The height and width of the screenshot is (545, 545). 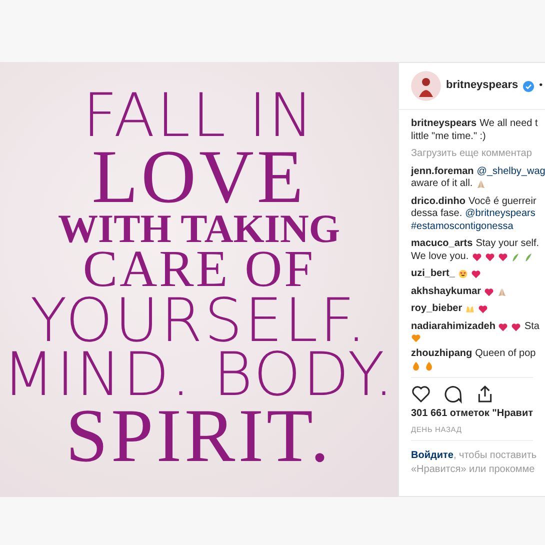 I want to click on login-link: Войдите, so click(x=432, y=456).